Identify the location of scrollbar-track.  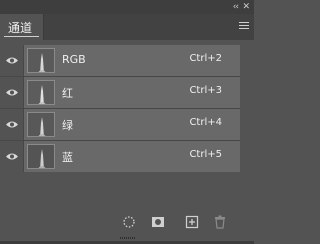
(247, 122).